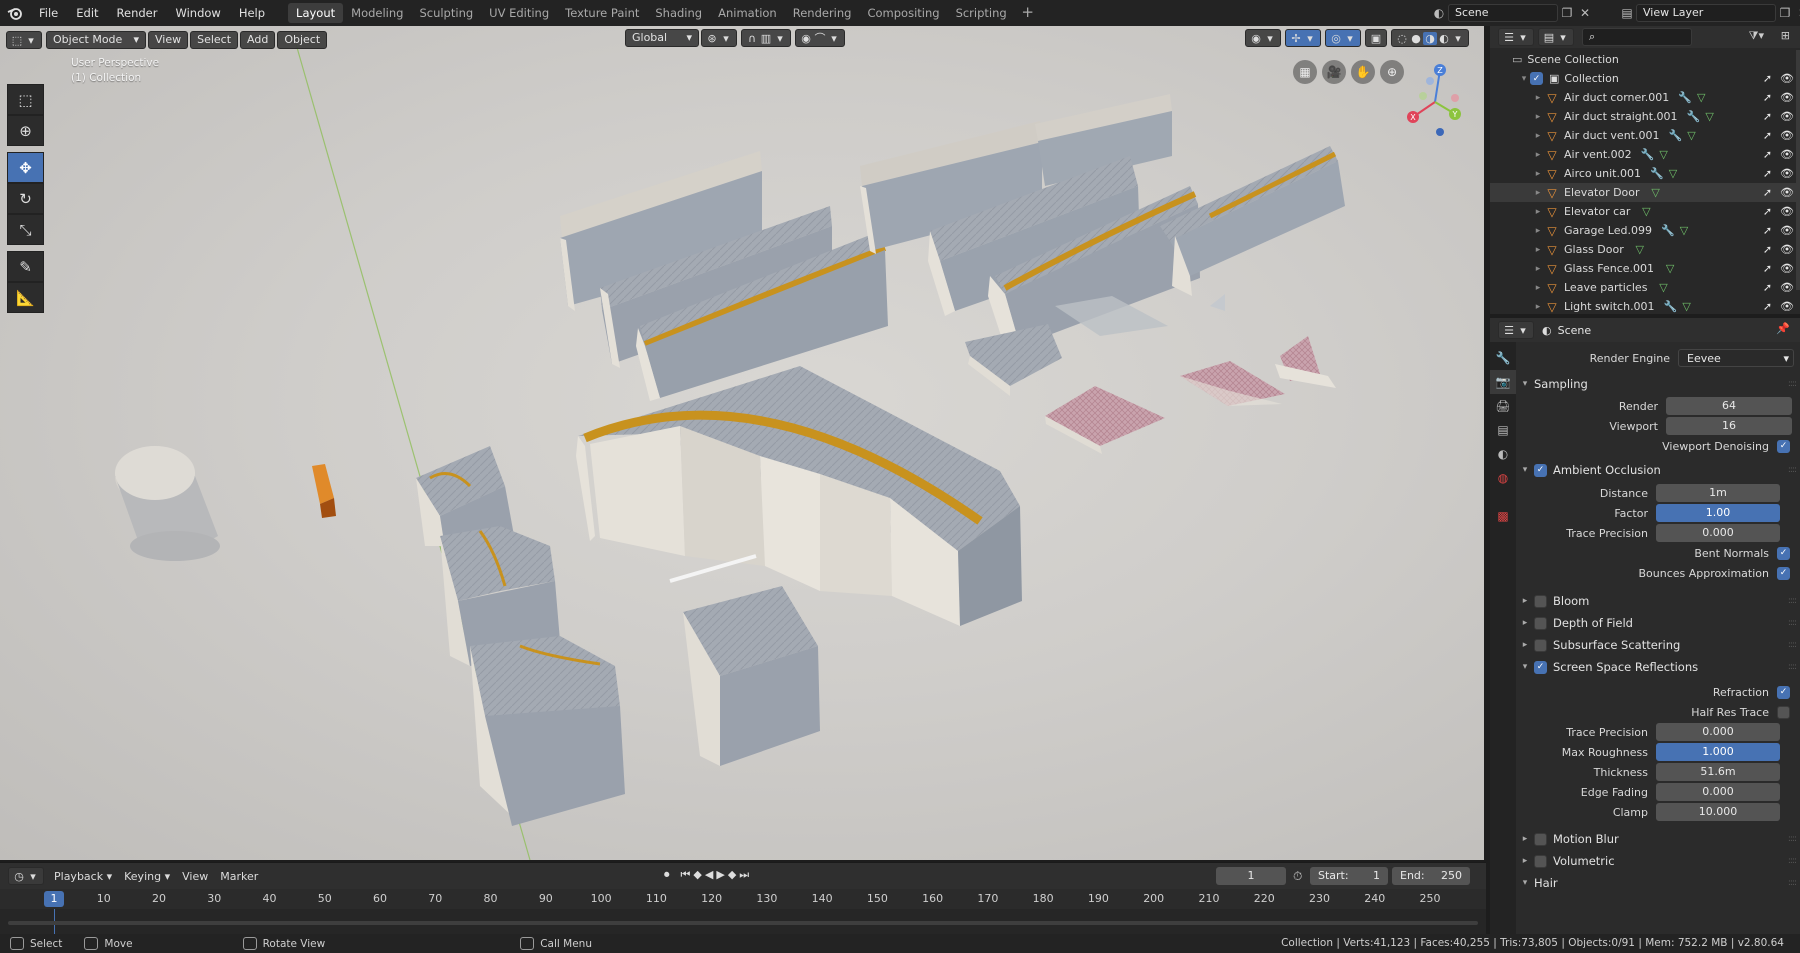 The width and height of the screenshot is (1800, 953). I want to click on play-icon: ▶, so click(720, 875).